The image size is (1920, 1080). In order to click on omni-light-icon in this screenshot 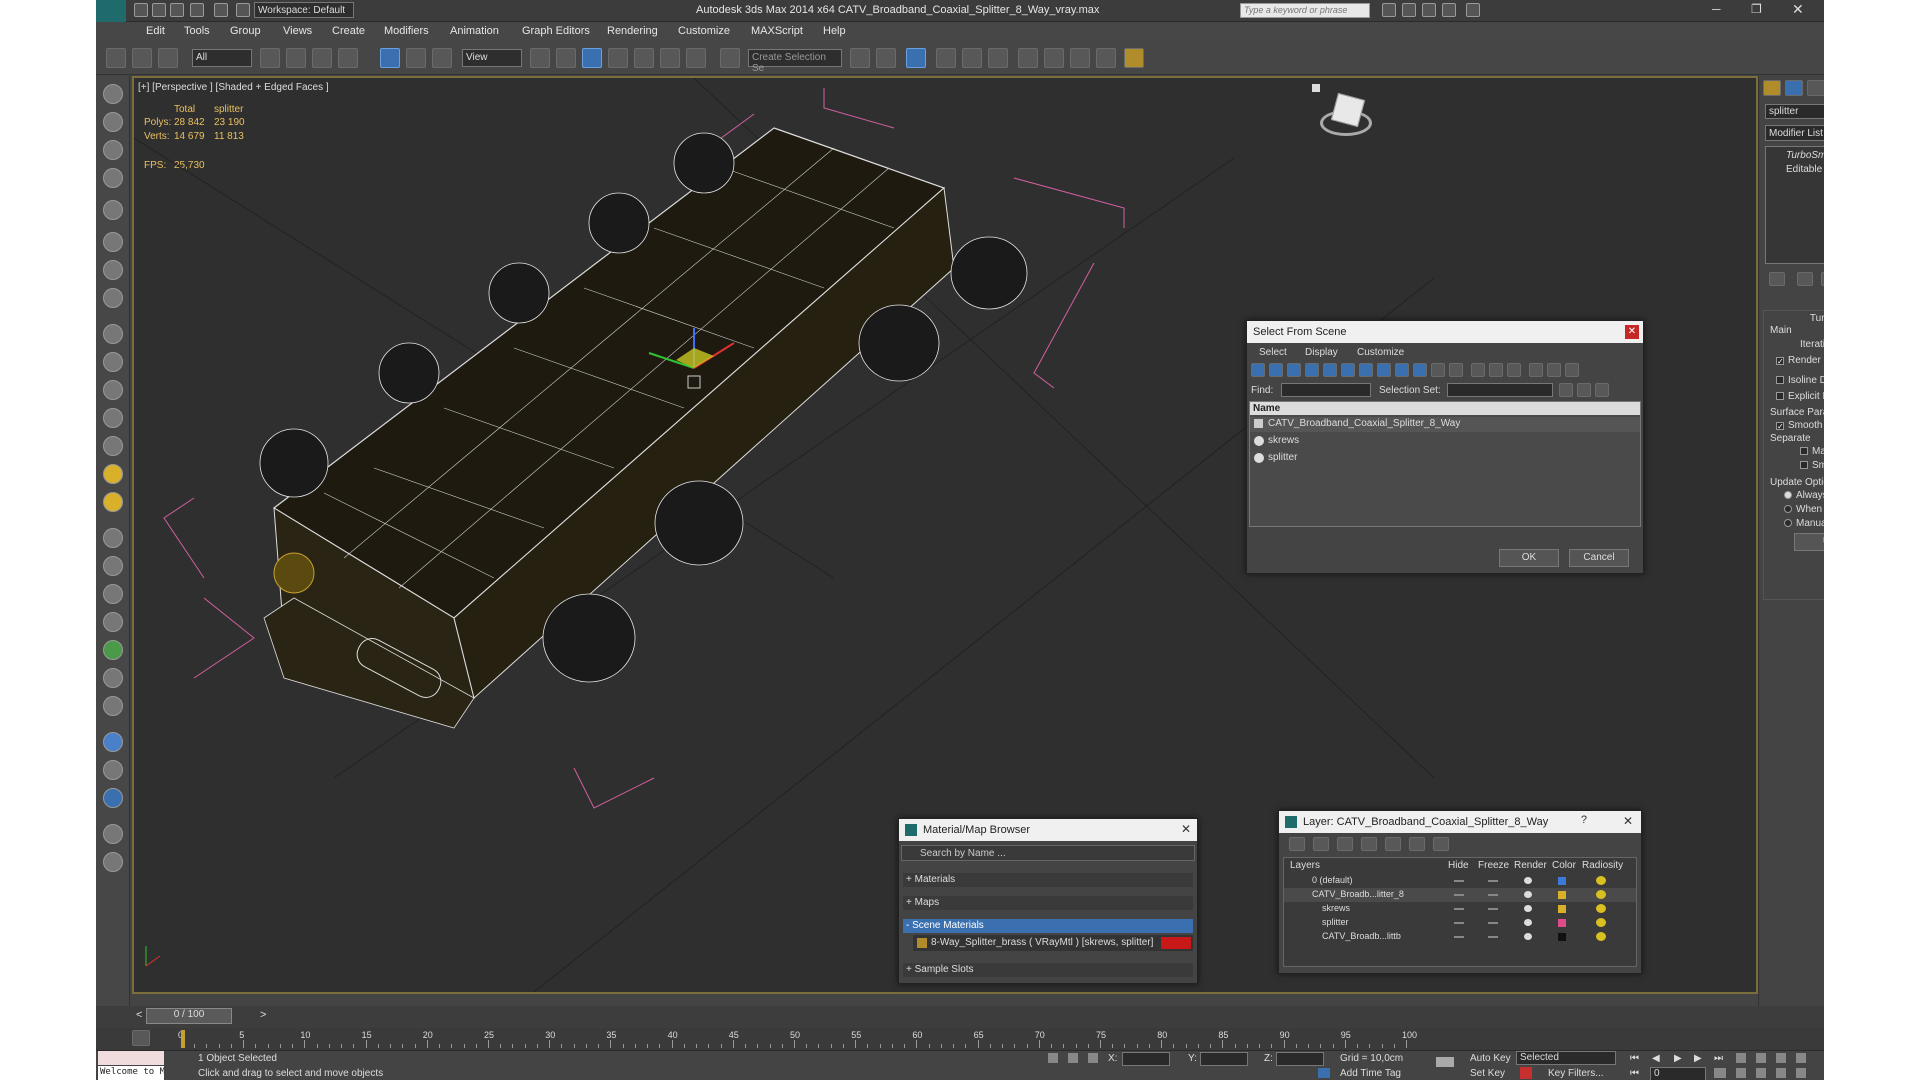, I will do `click(113, 502)`.